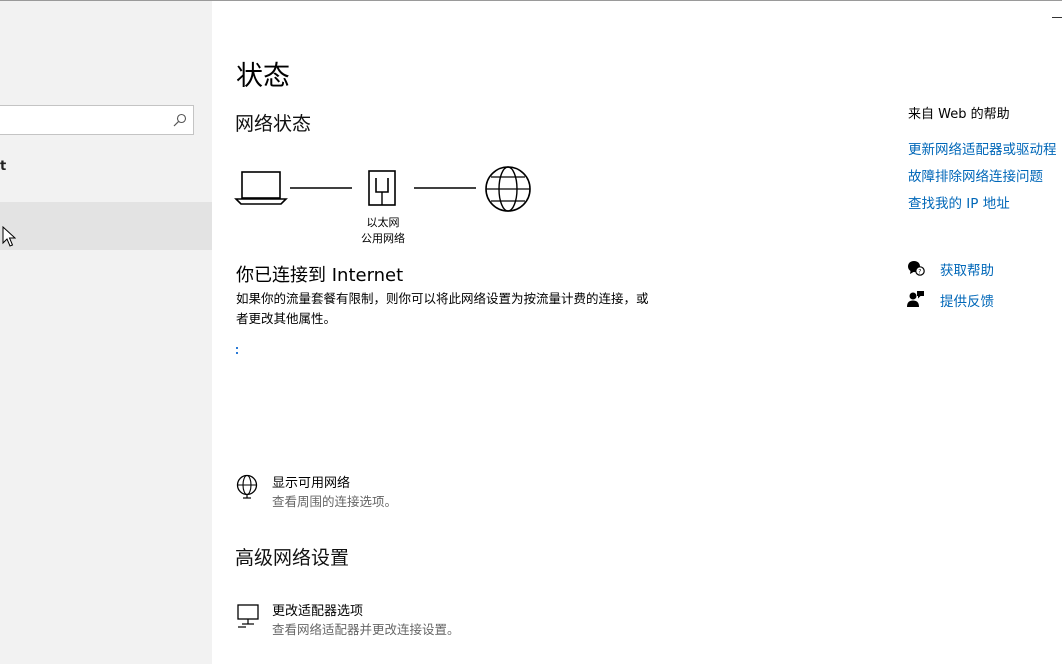  I want to click on ethernet-icon, so click(382, 188).